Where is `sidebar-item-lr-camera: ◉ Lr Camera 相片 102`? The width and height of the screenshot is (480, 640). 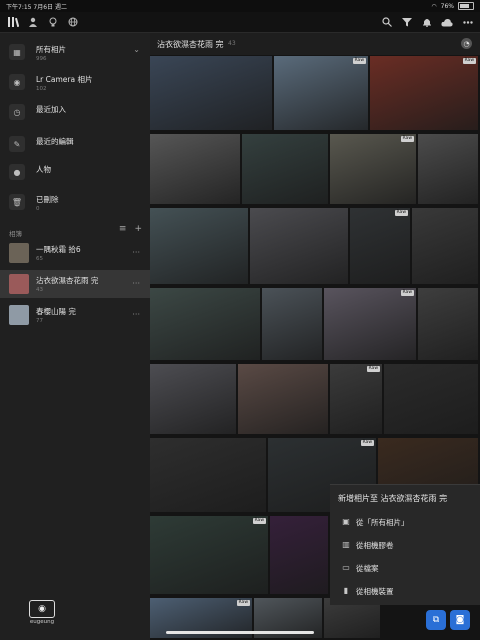 sidebar-item-lr-camera: ◉ Lr Camera 相片 102 is located at coordinates (75, 82).